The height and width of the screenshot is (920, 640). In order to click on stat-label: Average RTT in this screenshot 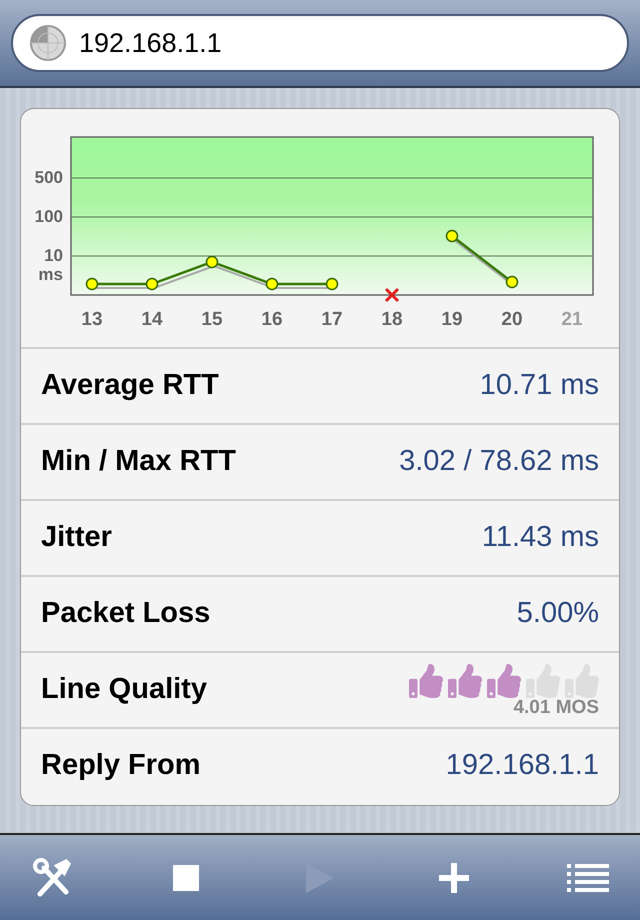, I will do `click(130, 386)`.